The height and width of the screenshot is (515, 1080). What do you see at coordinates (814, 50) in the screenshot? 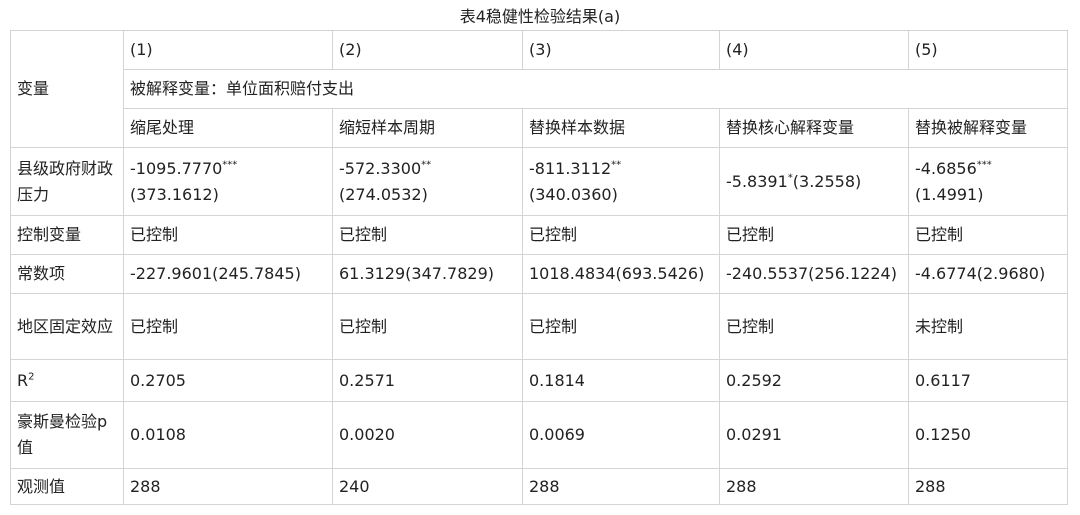
I see `column-number-4: (4)` at bounding box center [814, 50].